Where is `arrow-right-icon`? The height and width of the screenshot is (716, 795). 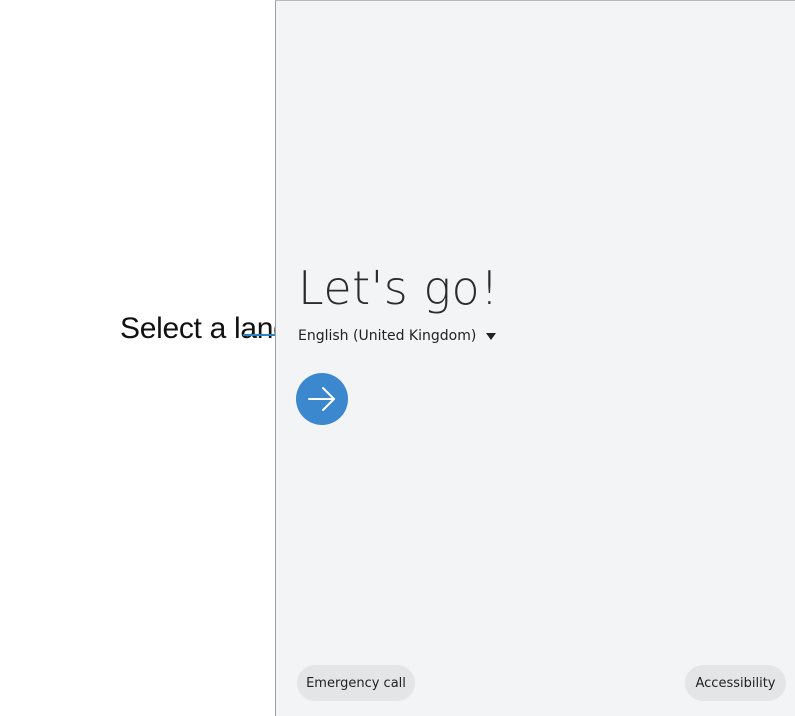
arrow-right-icon is located at coordinates (321, 399).